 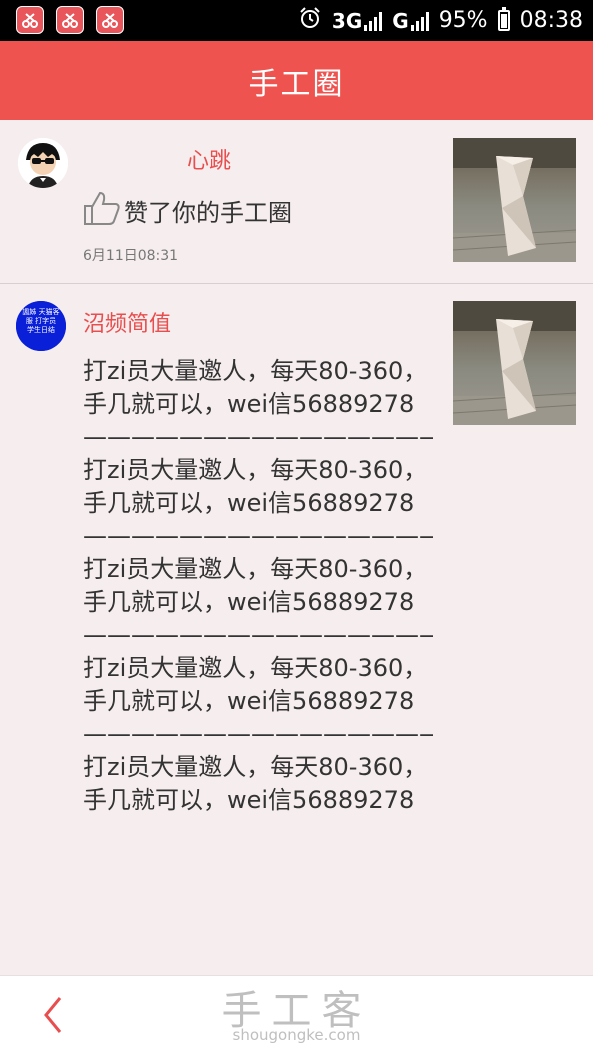 I want to click on avatar, so click(x=43, y=163).